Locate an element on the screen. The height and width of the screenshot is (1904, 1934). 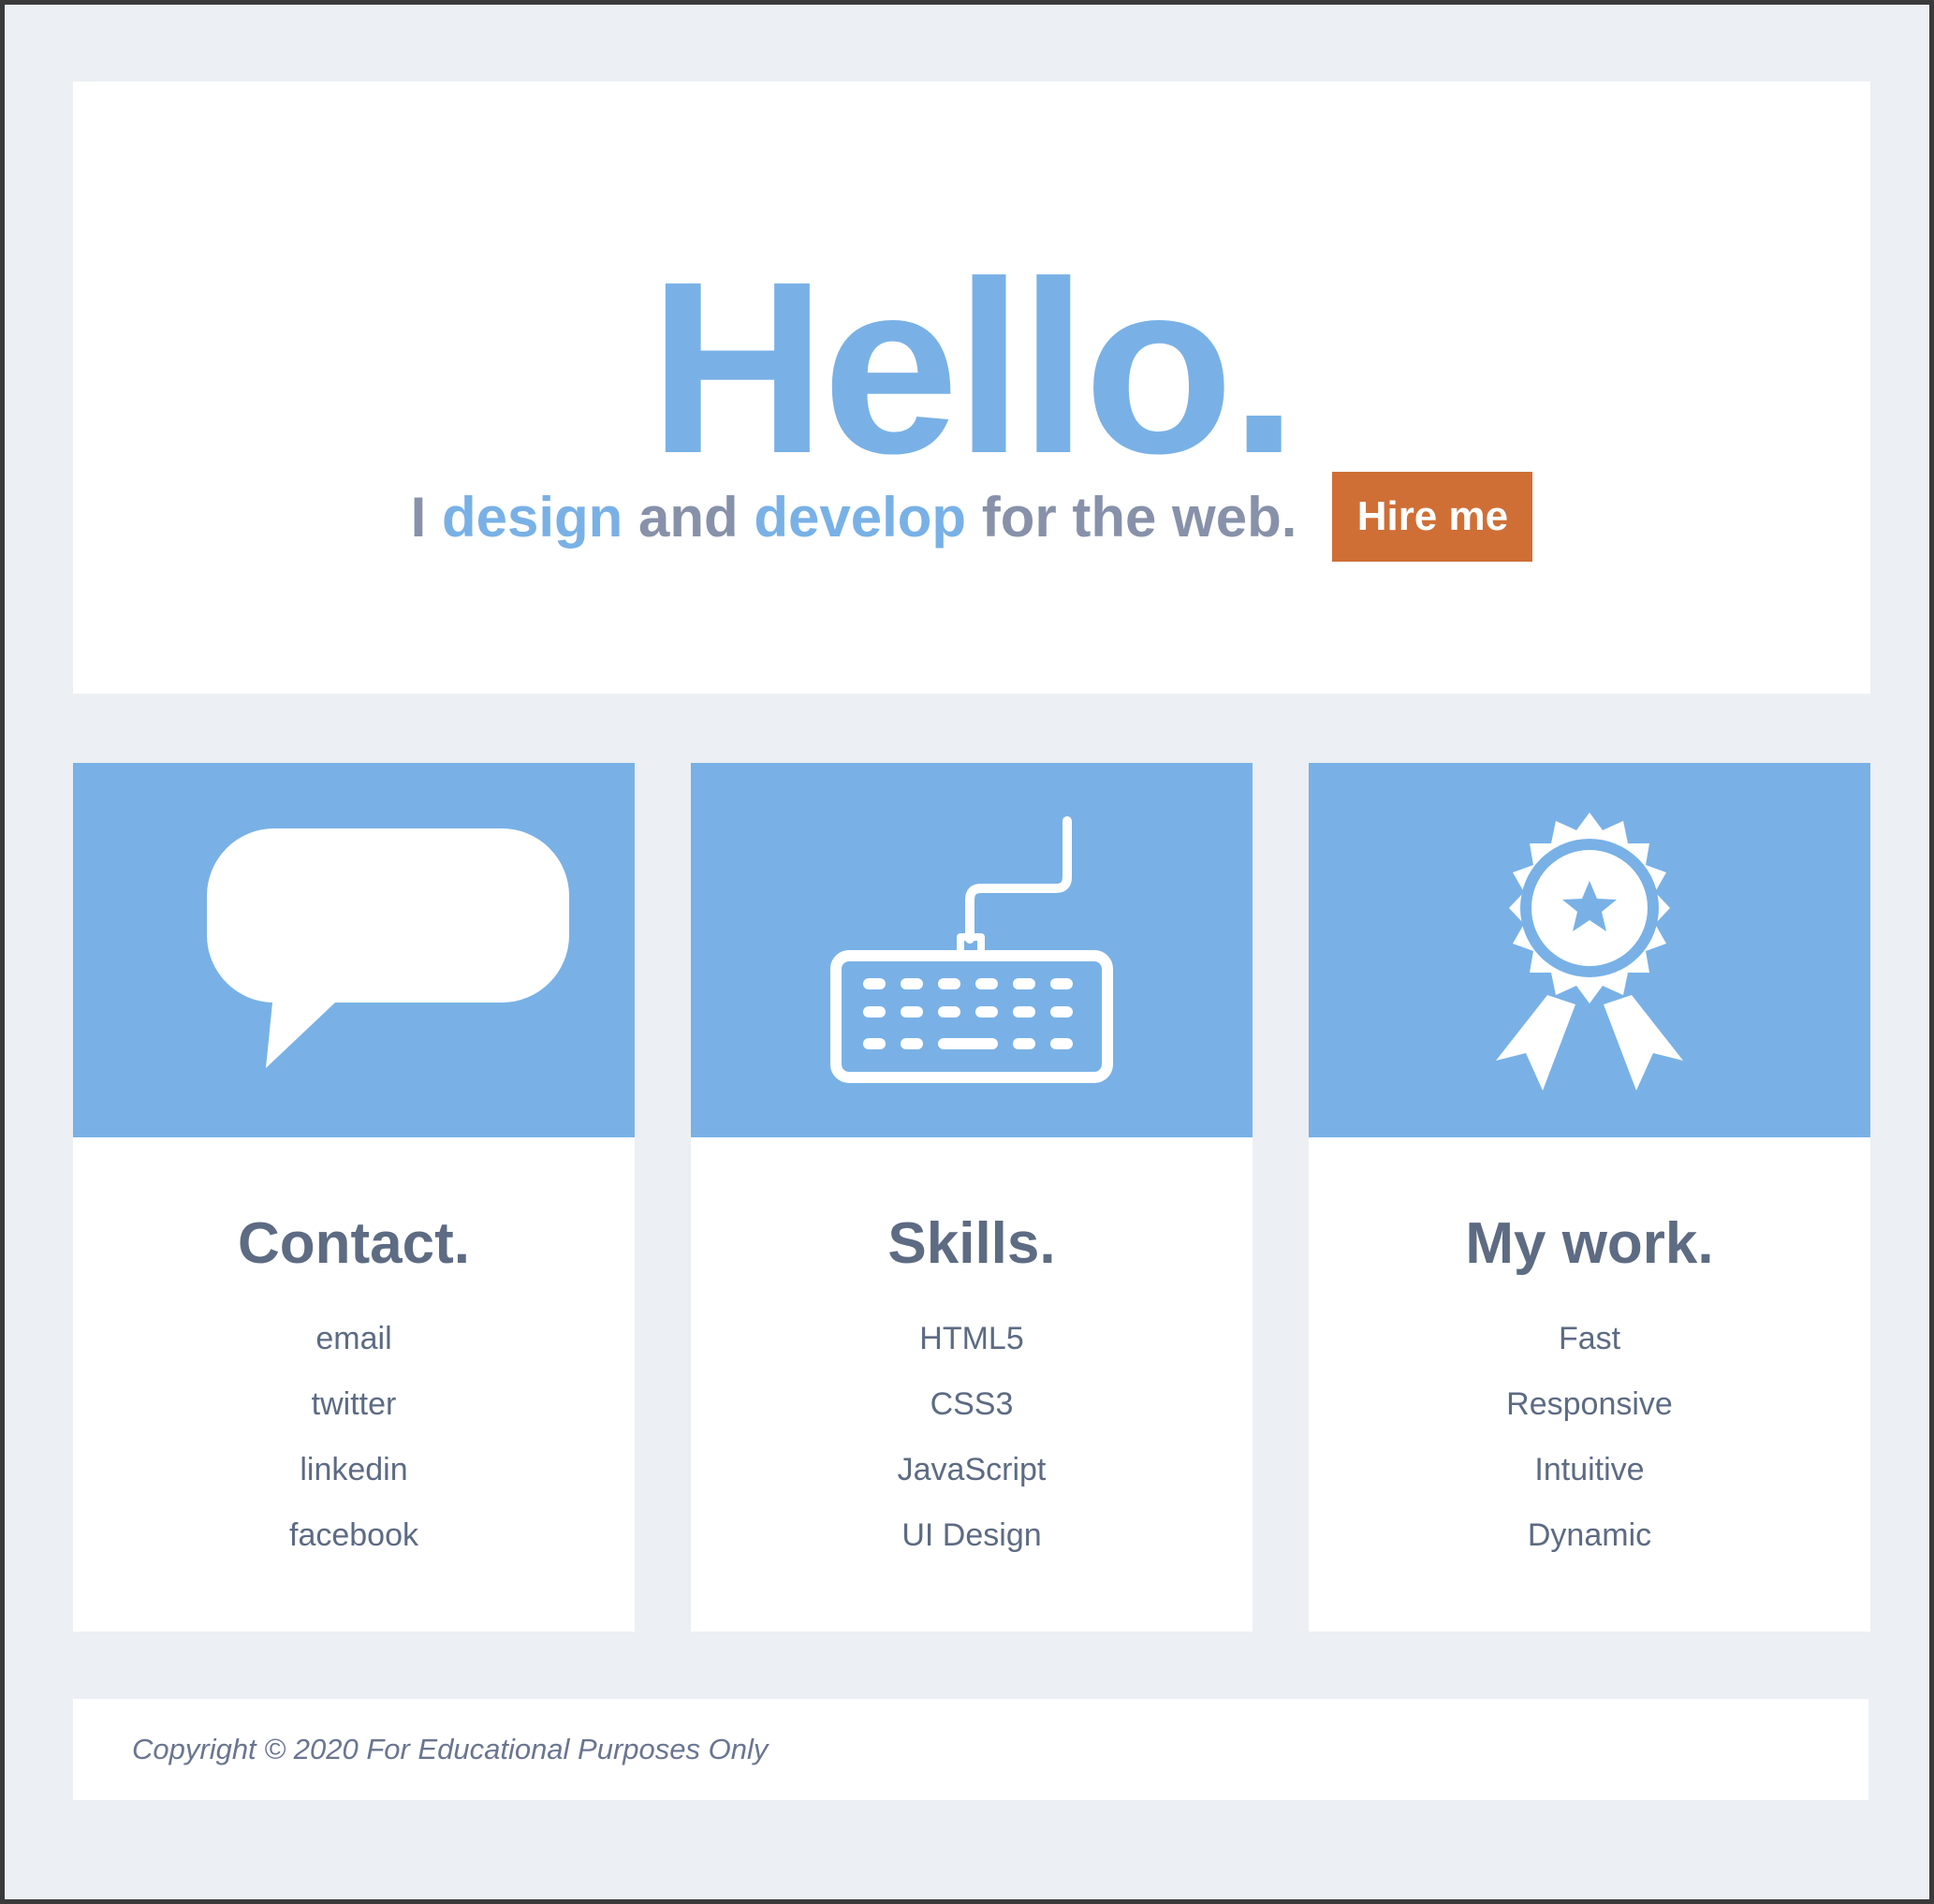
contact-card: Contact. email twitter linkedin facebook is located at coordinates (354, 1197).